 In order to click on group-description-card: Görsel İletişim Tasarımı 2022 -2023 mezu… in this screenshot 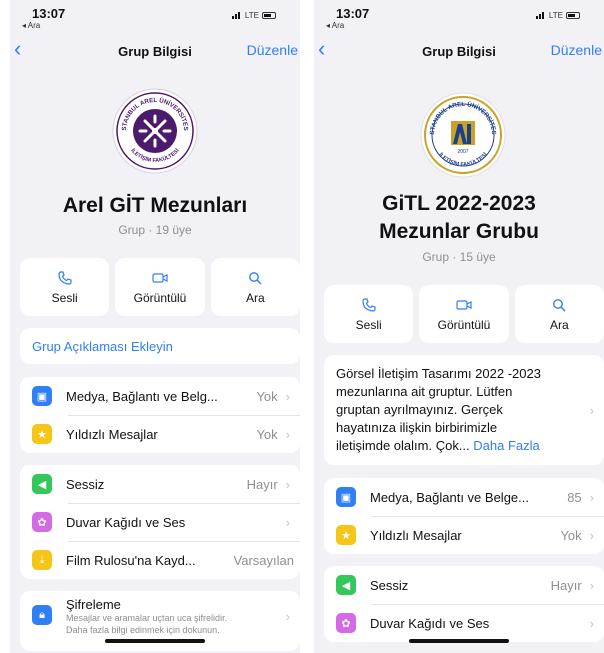, I will do `click(464, 410)`.